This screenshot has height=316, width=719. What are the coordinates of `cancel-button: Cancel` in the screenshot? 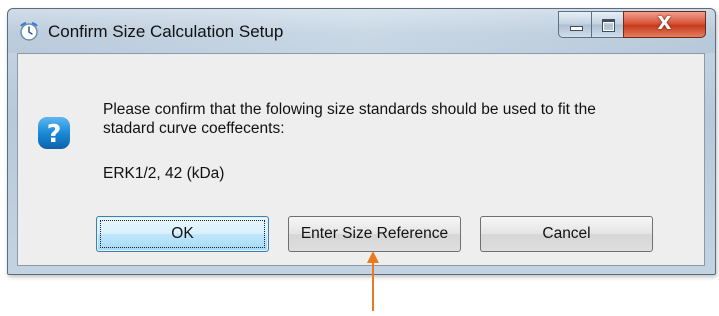 It's located at (566, 234).